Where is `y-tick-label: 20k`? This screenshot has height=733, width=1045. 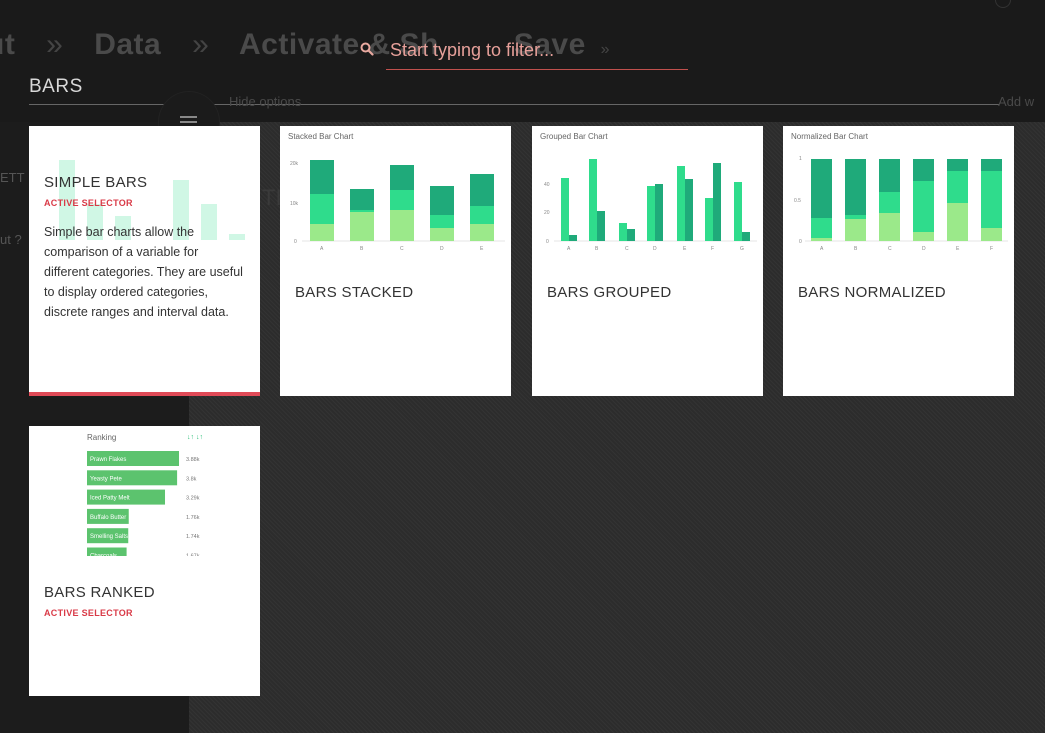 y-tick-label: 20k is located at coordinates (294, 164).